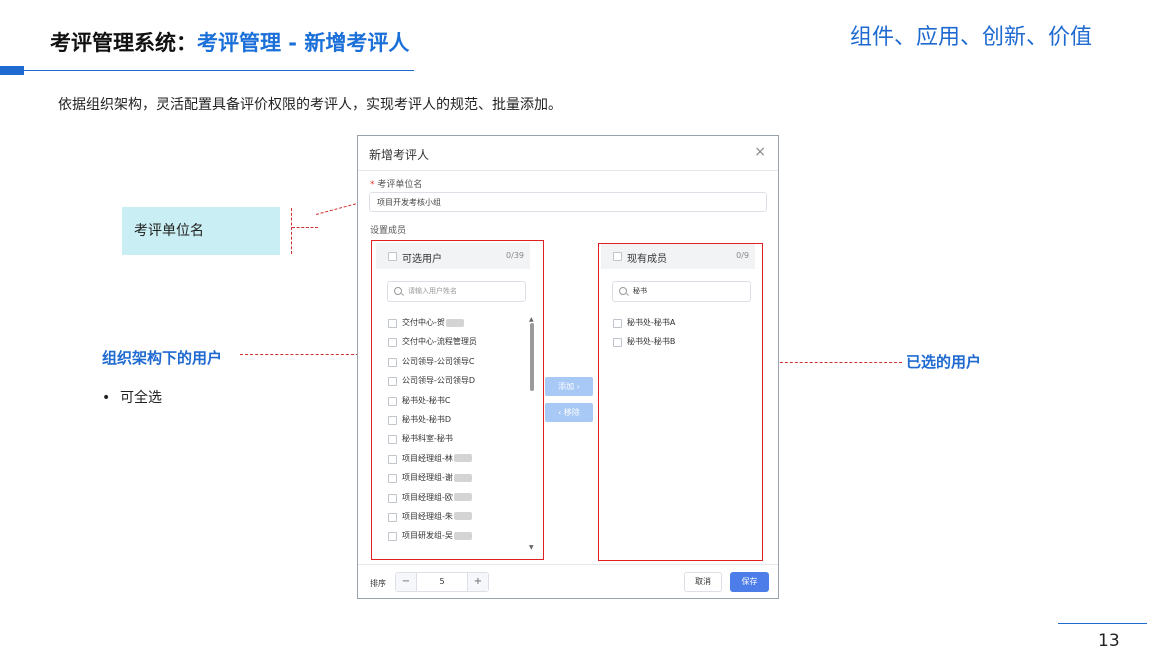  Describe the element at coordinates (400, 185) in the screenshot. I see `unit-field-label-text: 考评单位名` at that location.